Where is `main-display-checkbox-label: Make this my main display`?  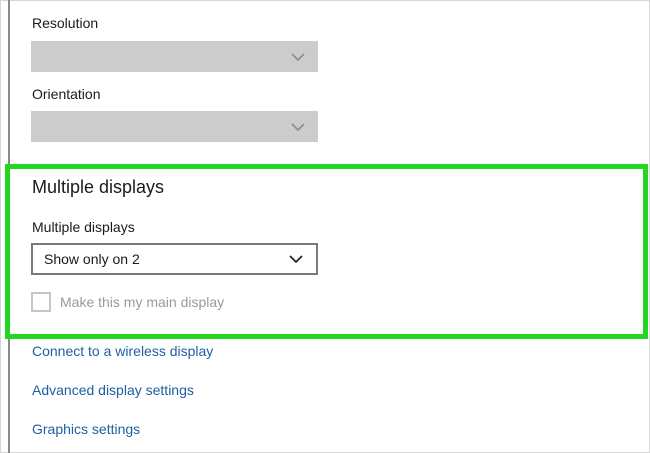 main-display-checkbox-label: Make this my main display is located at coordinates (142, 302).